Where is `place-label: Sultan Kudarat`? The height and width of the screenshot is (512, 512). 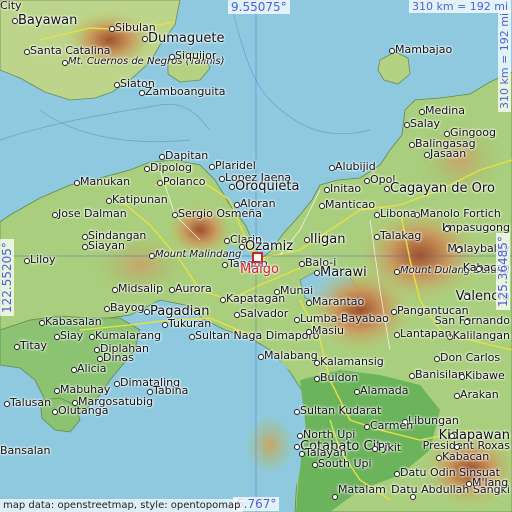
place-label: Sultan Kudarat is located at coordinates (341, 410).